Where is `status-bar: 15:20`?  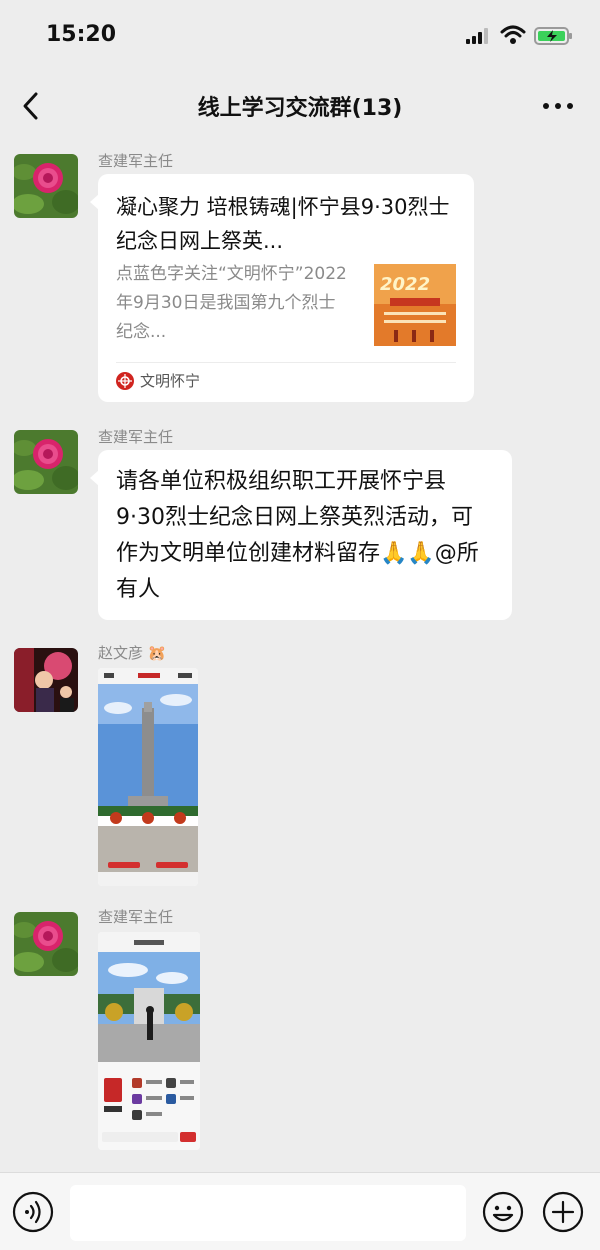 status-bar: 15:20 is located at coordinates (300, 36).